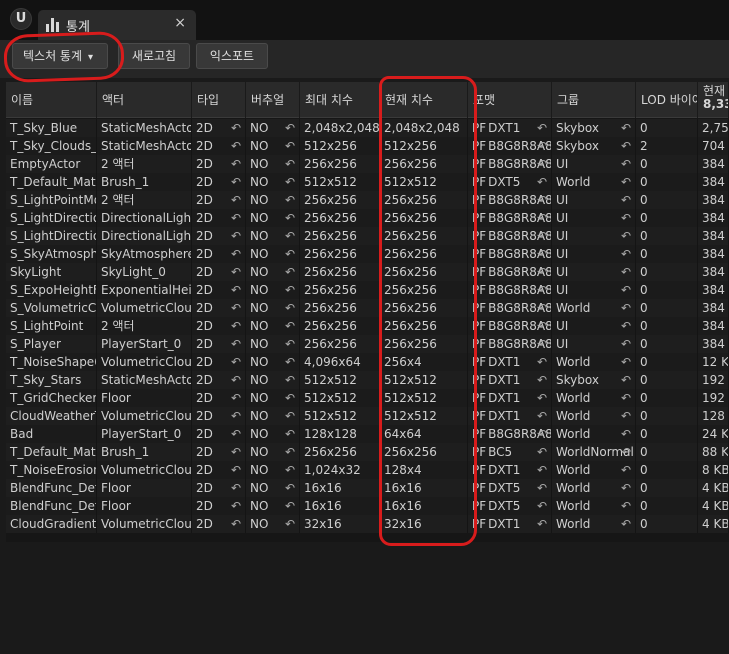  I want to click on cell-group: UI ↶, so click(594, 272).